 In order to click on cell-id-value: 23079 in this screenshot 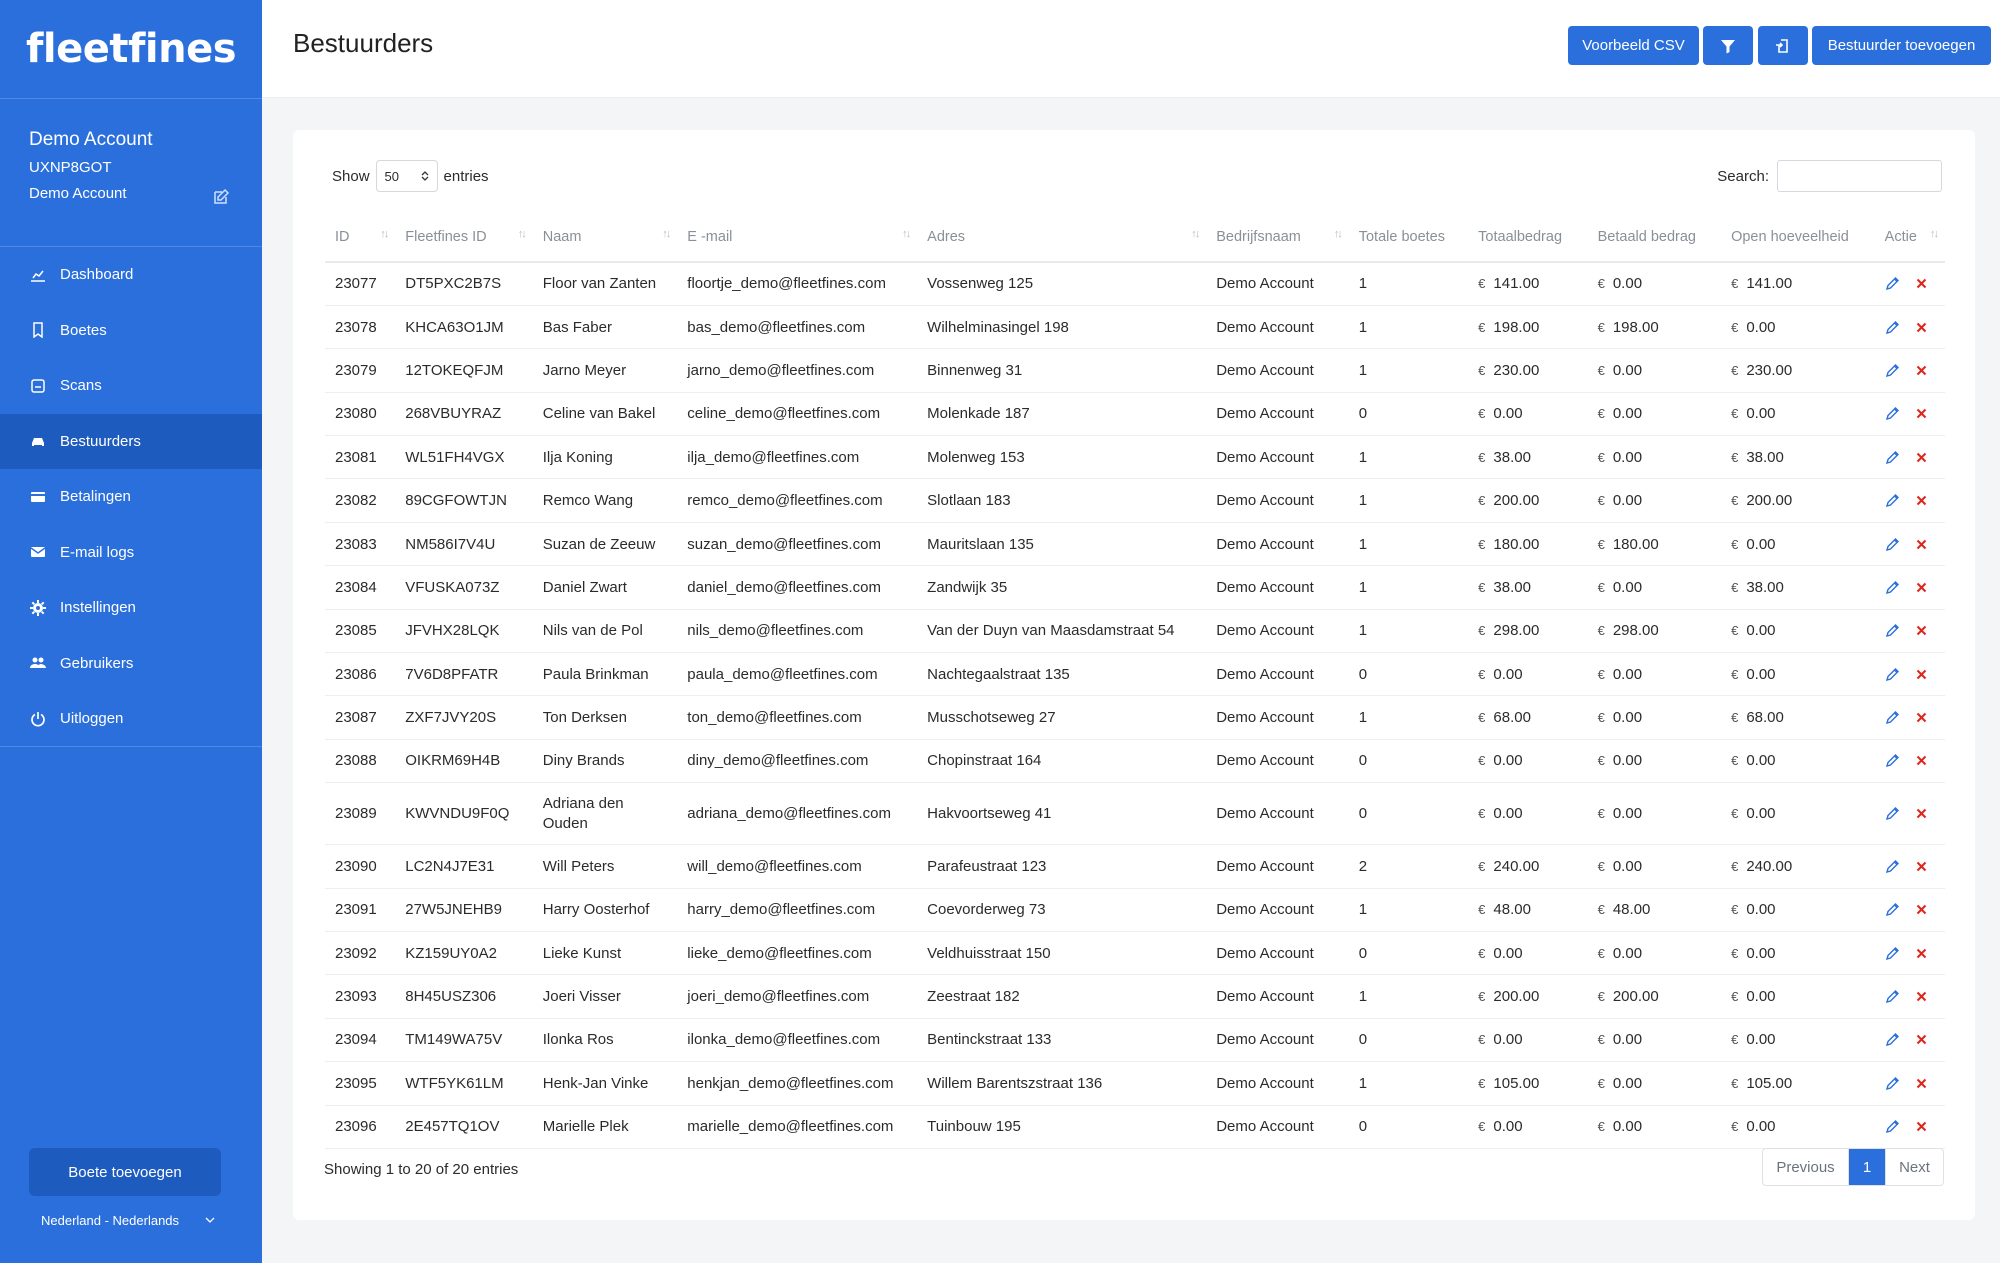, I will do `click(356, 370)`.